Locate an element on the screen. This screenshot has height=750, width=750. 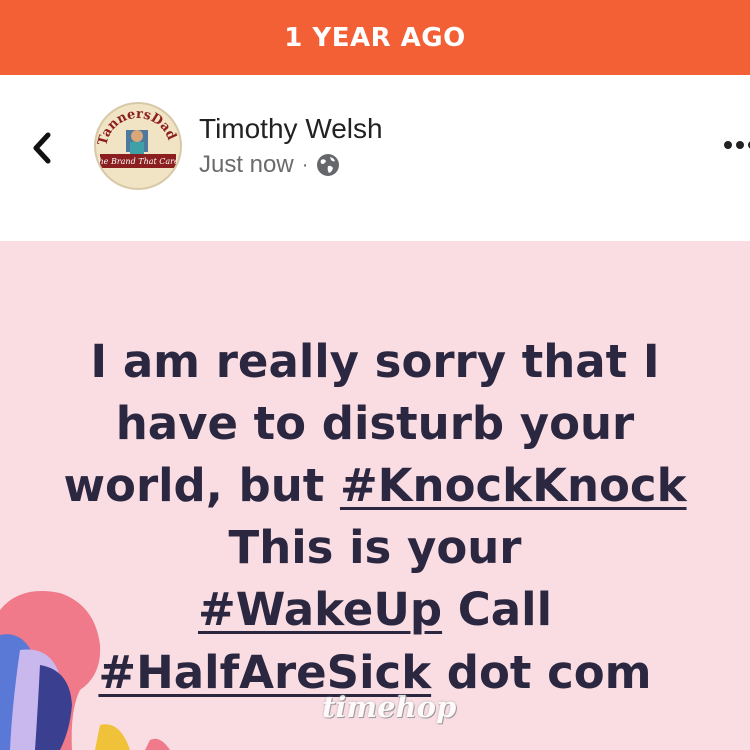
post-meta: Just now · is located at coordinates (269, 165).